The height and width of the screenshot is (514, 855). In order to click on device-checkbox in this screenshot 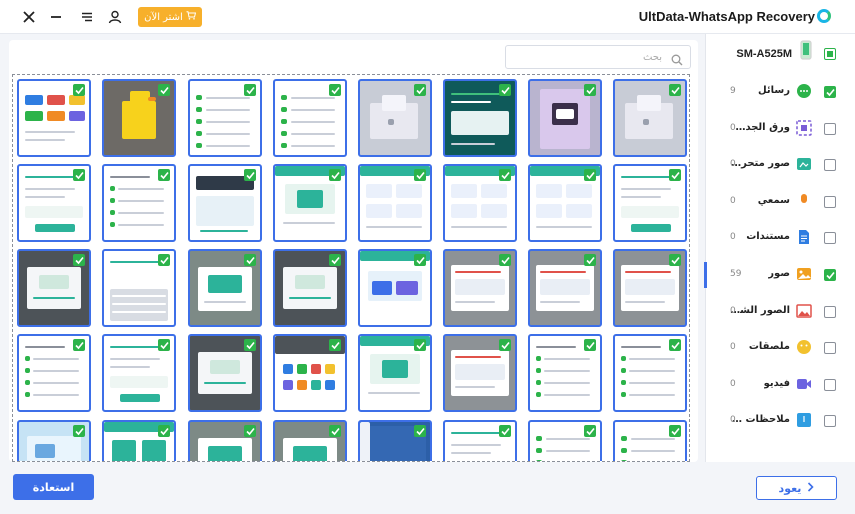, I will do `click(830, 54)`.